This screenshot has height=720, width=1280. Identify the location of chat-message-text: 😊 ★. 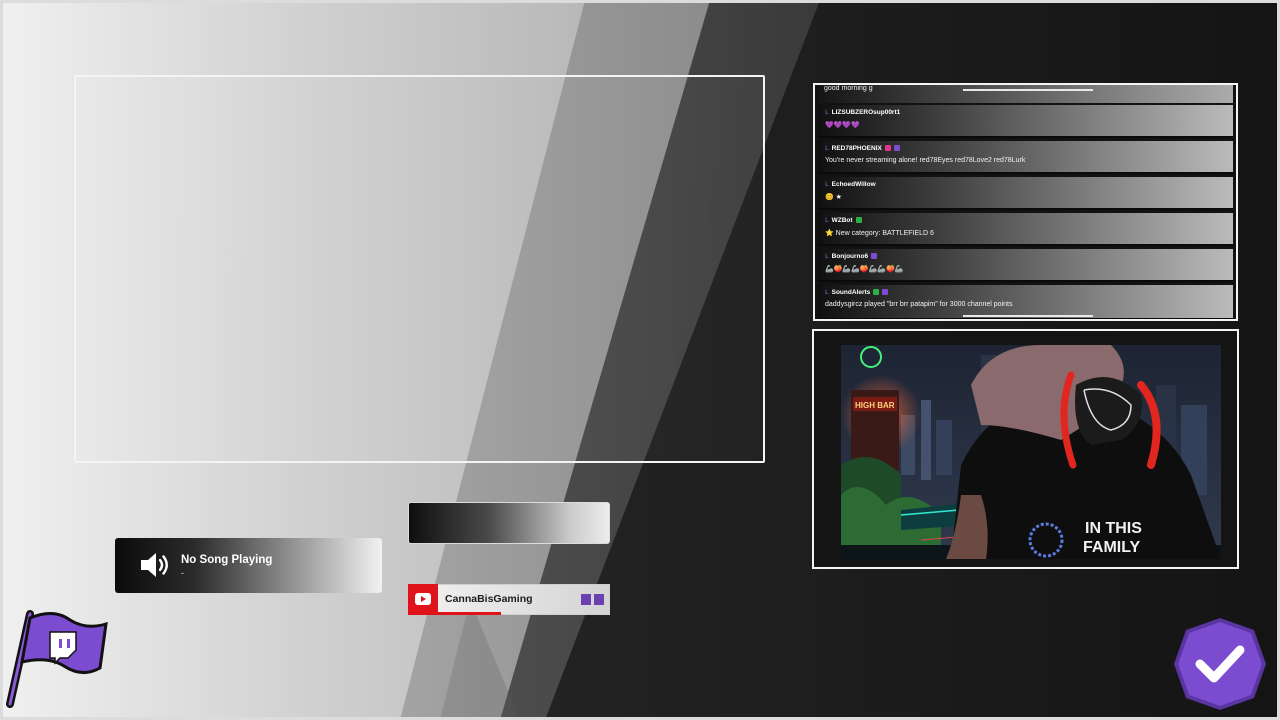
(833, 197).